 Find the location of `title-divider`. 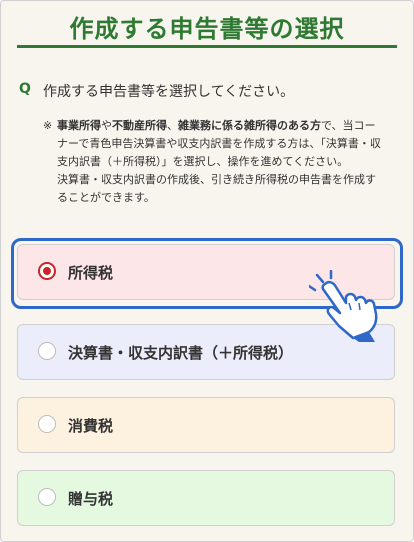

title-divider is located at coordinates (207, 46).